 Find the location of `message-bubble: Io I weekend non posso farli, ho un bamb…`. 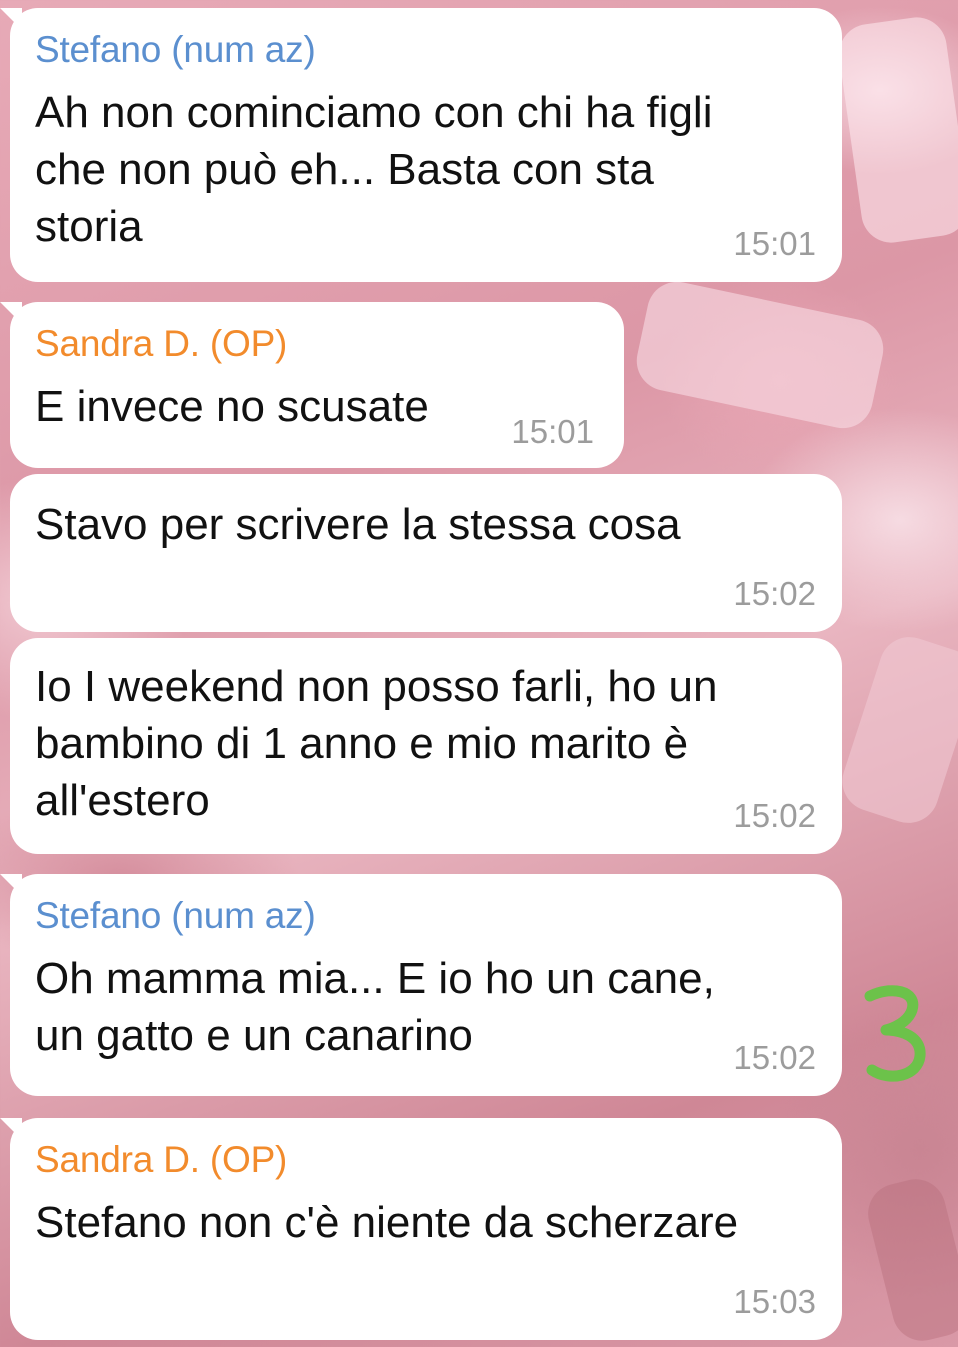

message-bubble: Io I weekend non posso farli, ho un bamb… is located at coordinates (426, 746).